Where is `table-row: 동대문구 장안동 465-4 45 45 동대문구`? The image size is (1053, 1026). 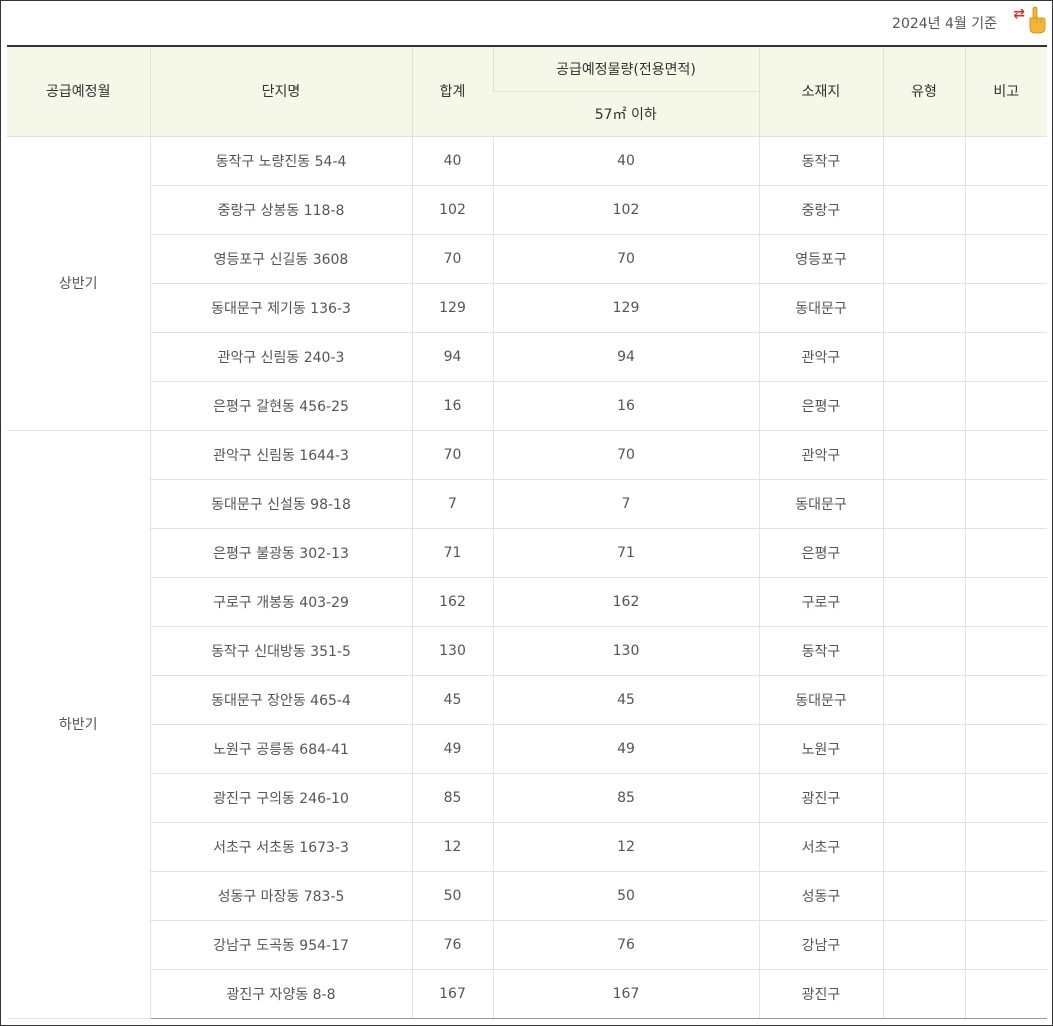
table-row: 동대문구 장안동 465-4 45 45 동대문구 is located at coordinates (527, 700).